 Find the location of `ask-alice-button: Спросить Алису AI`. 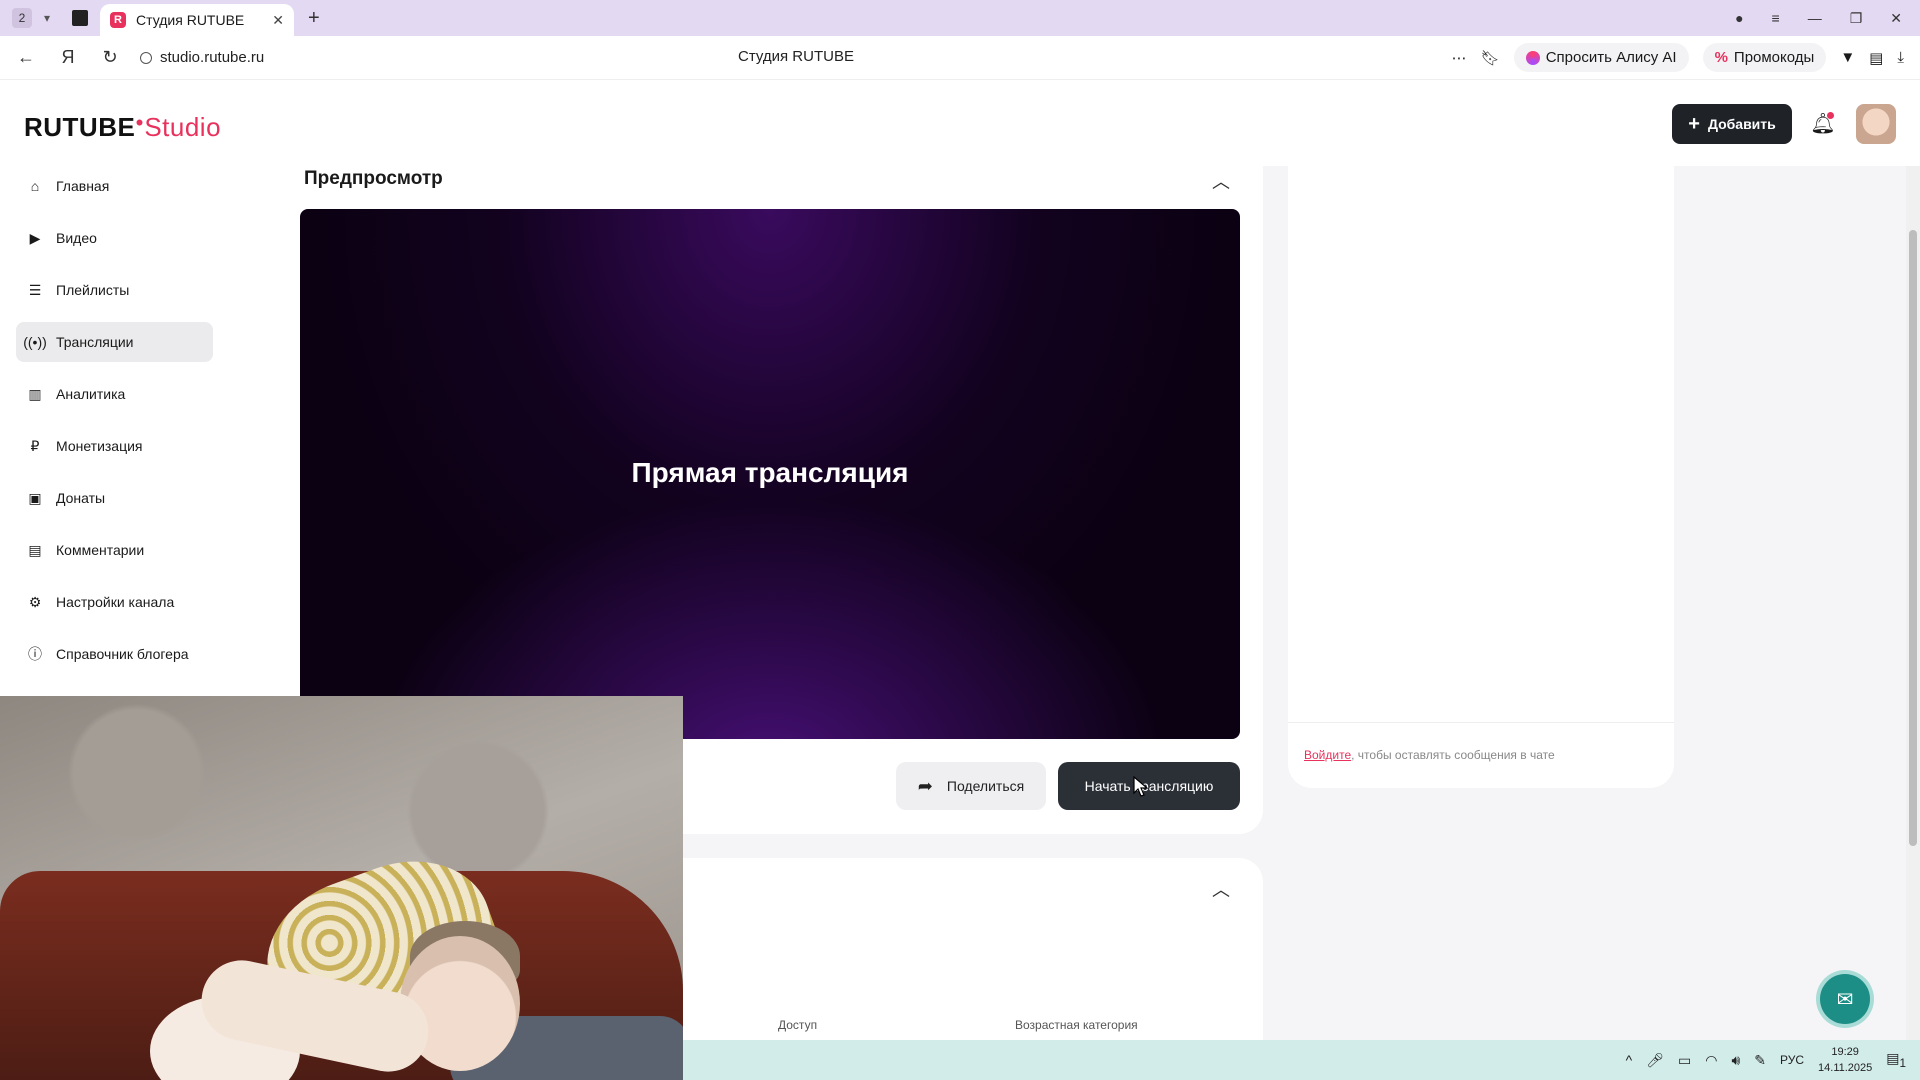

ask-alice-button: Спросить Алису AI is located at coordinates (1601, 57).